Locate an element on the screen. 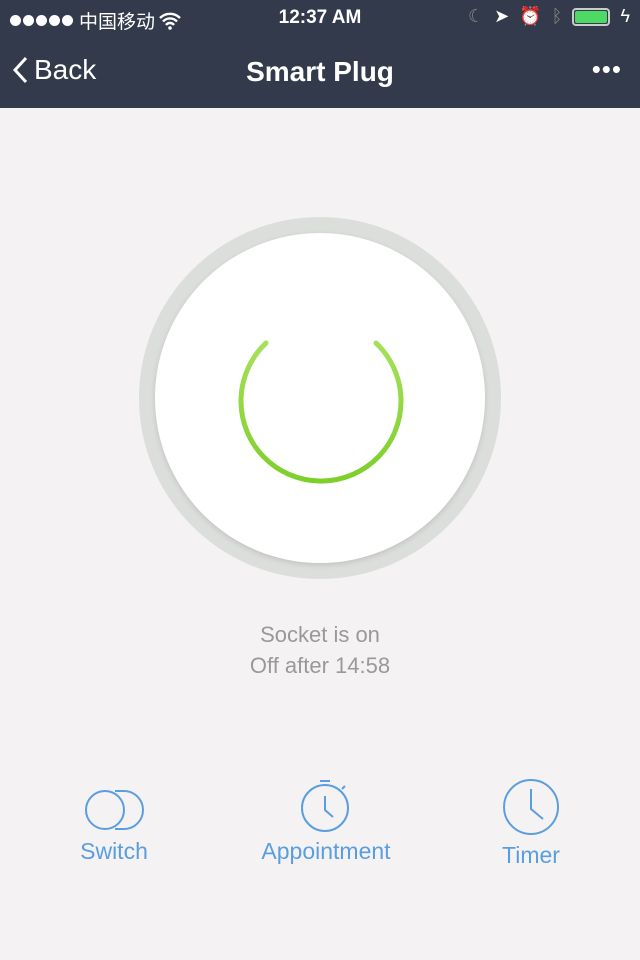  switch-button: Switch is located at coordinates (114, 826).